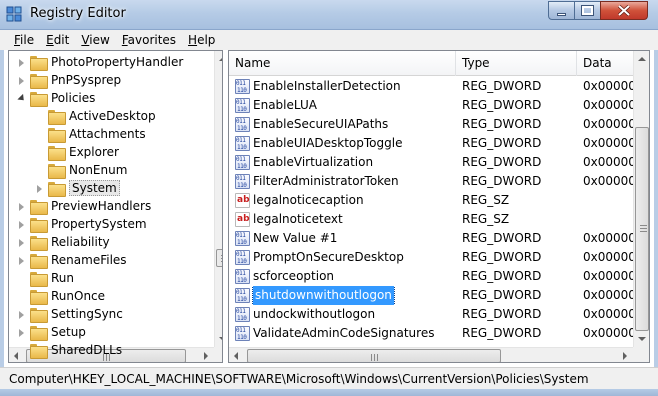 This screenshot has width=658, height=396. Describe the element at coordinates (237, 355) in the screenshot. I see `scroll-left-arrow-icon` at that location.